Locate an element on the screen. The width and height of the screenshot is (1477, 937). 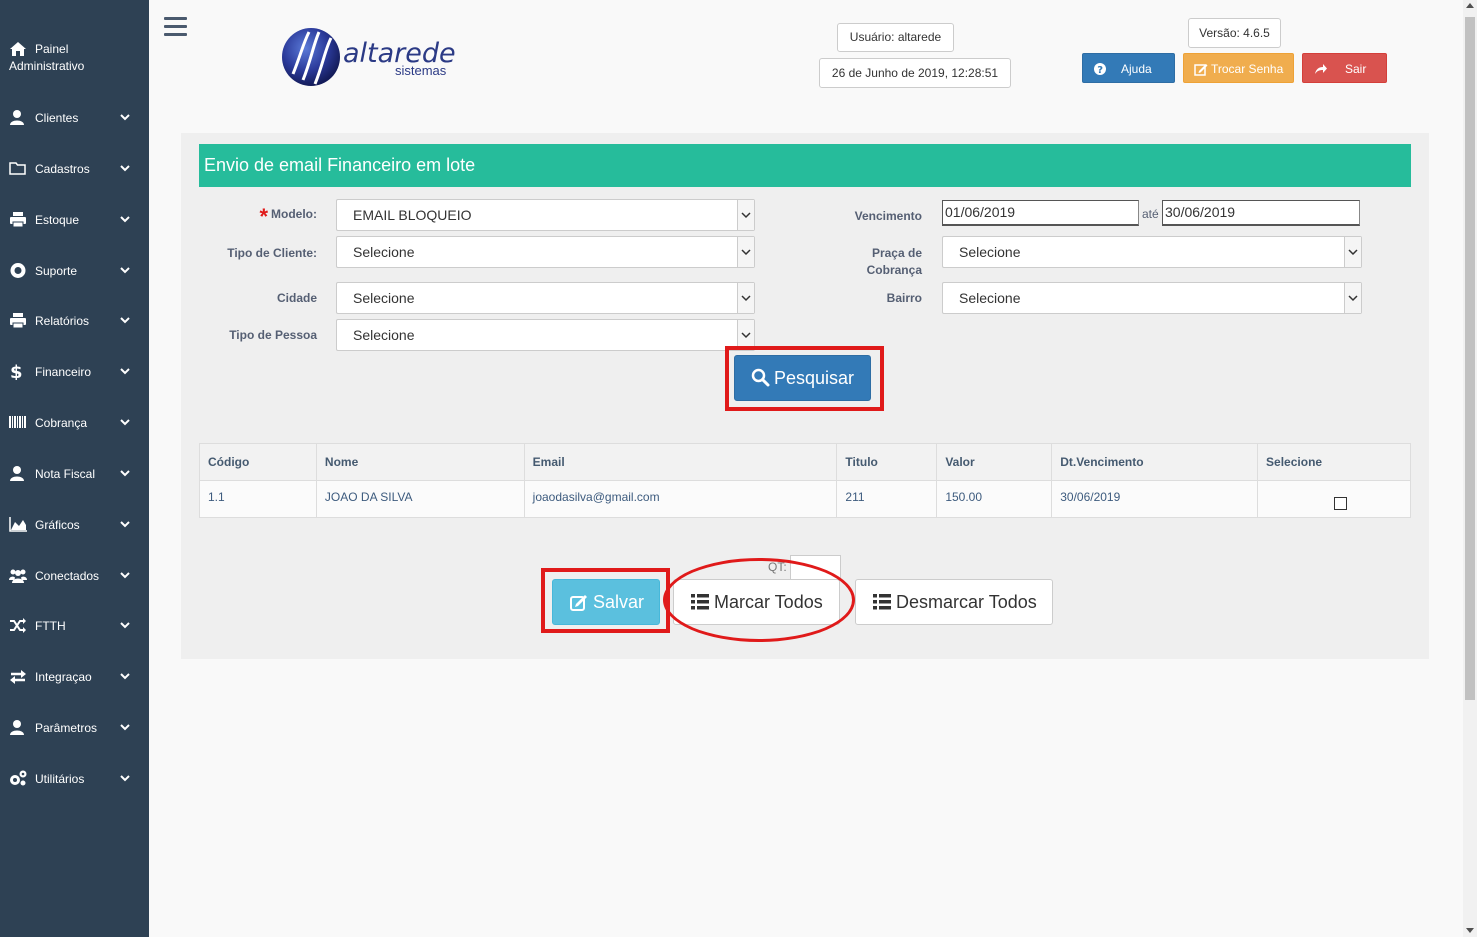
logo: altarede sistemas is located at coordinates (371, 57).